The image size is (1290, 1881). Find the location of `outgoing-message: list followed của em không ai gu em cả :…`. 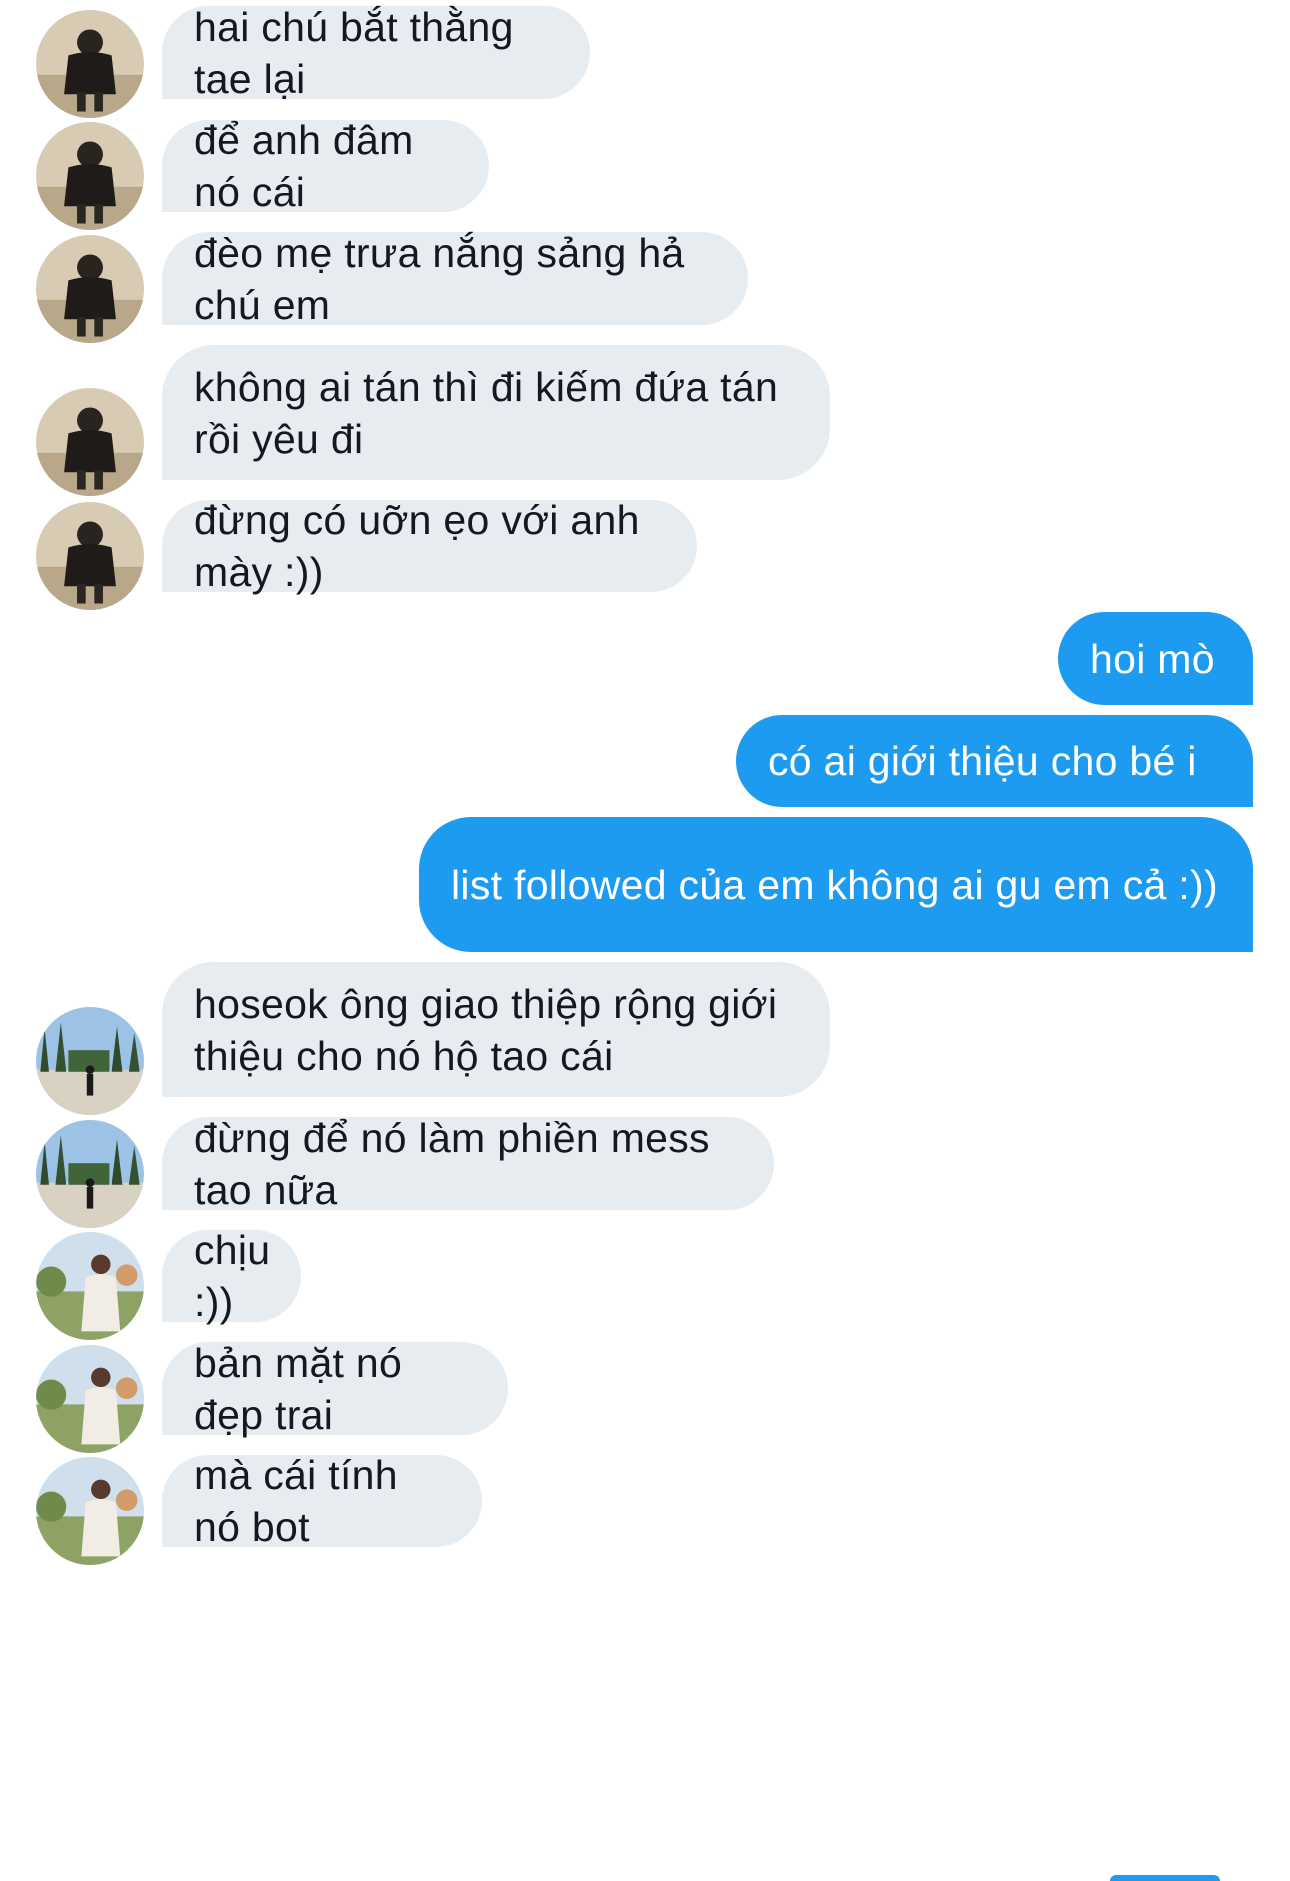

outgoing-message: list followed của em không ai gu em cả :… is located at coordinates (836, 884).